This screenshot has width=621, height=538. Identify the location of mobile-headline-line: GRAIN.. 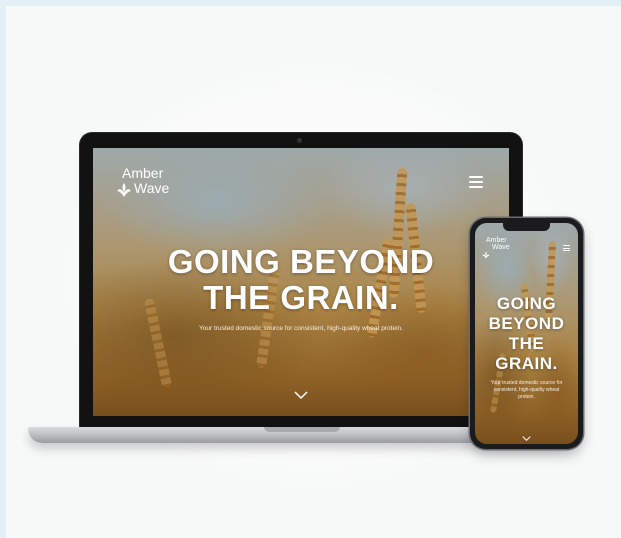
(526, 363).